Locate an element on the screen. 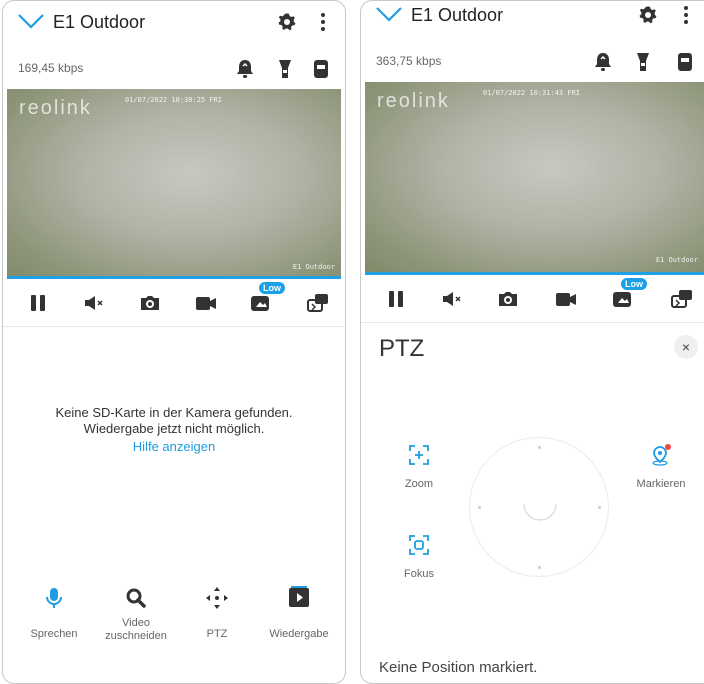  message-line-2: Wiedergabe jetzt nicht möglich. is located at coordinates (174, 428).